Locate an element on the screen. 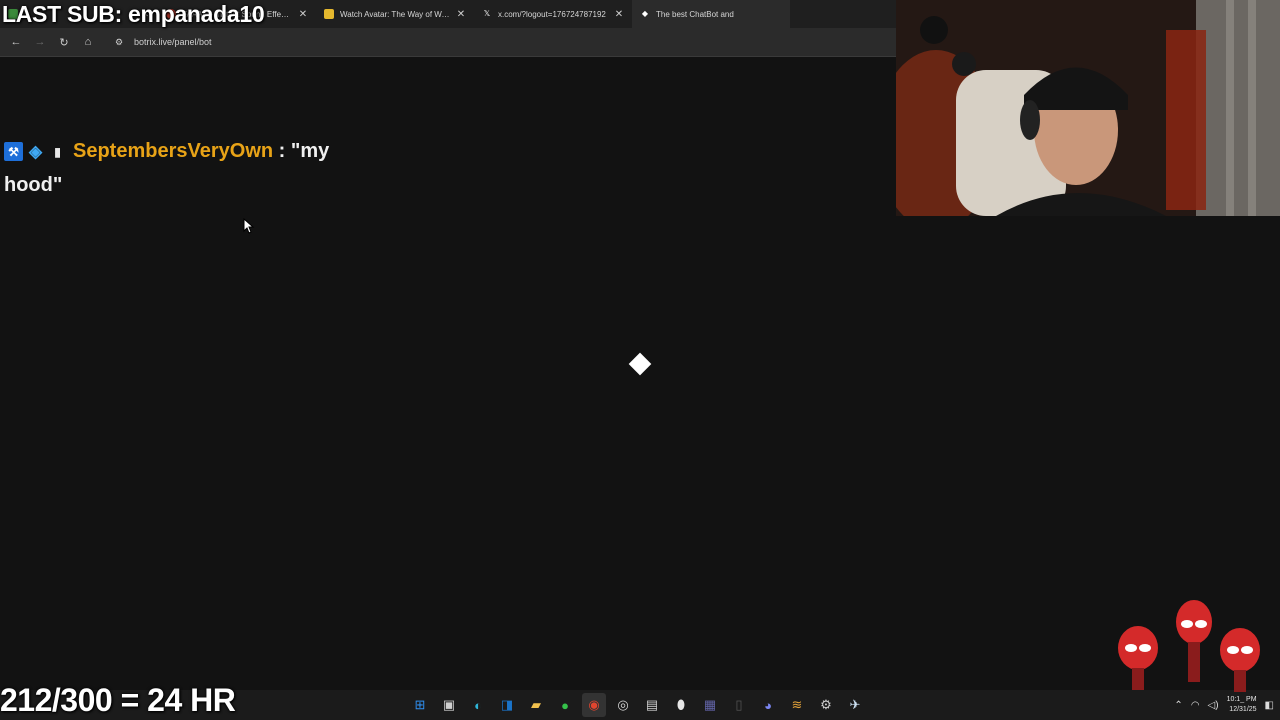 The height and width of the screenshot is (720, 1280). obs-icon: ◎ is located at coordinates (623, 705).